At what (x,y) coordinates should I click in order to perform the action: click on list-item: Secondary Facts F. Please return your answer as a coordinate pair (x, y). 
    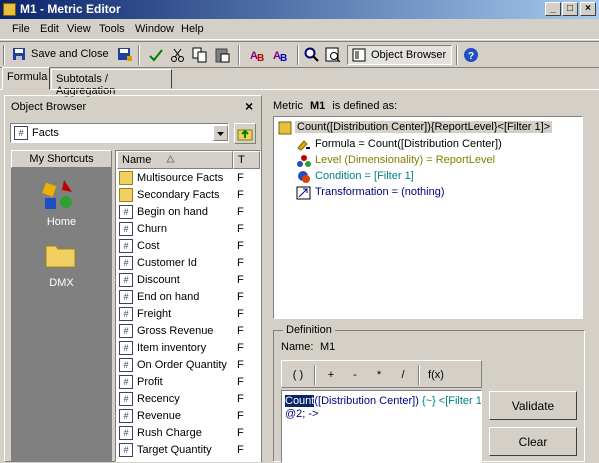
    Looking at the image, I should click on (189, 195).